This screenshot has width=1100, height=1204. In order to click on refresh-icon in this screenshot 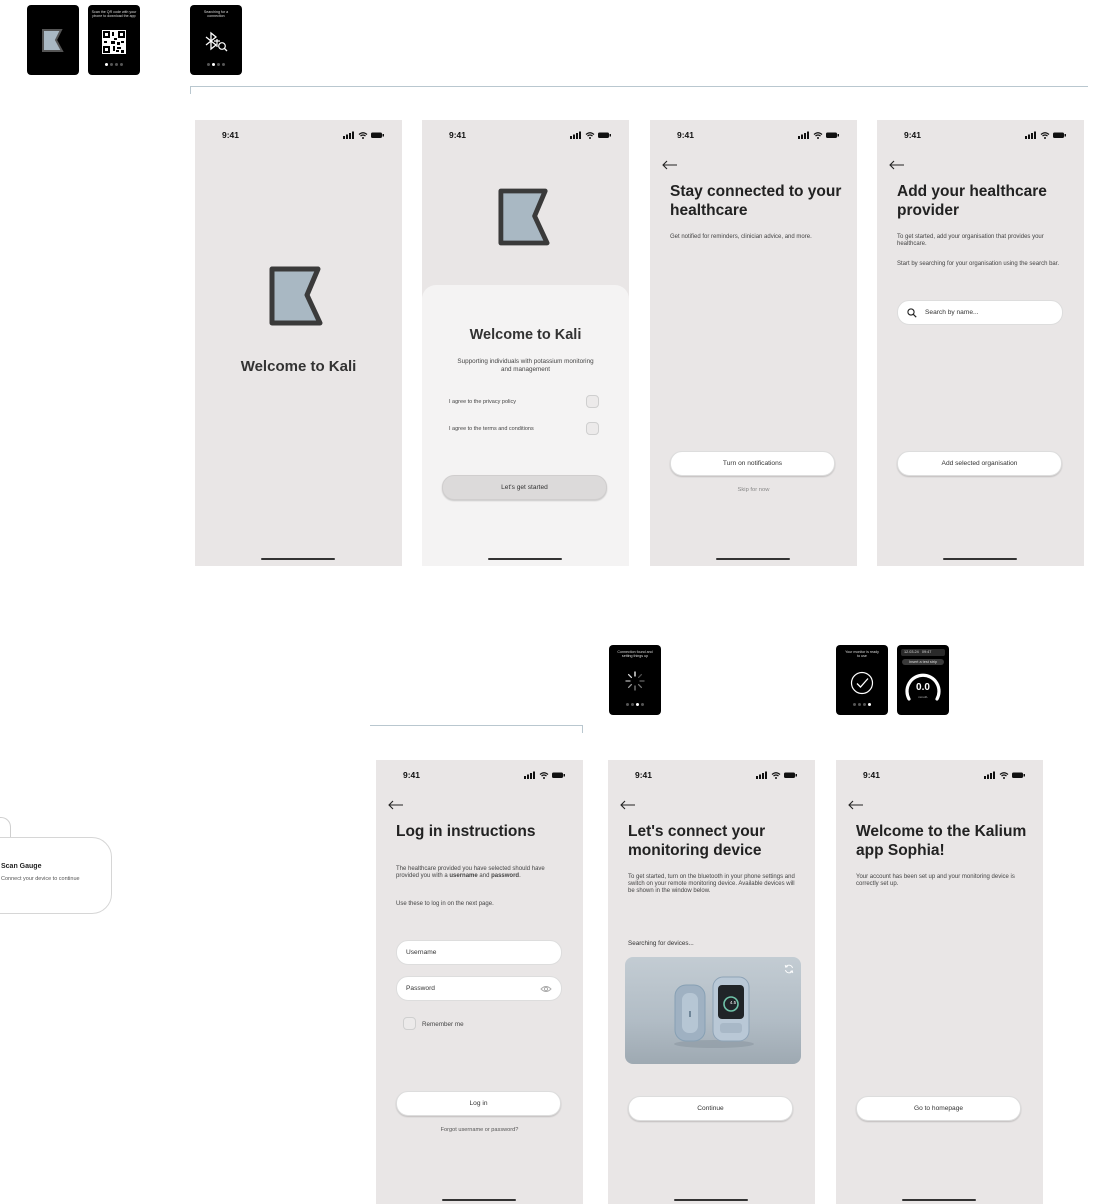, I will do `click(789, 969)`.